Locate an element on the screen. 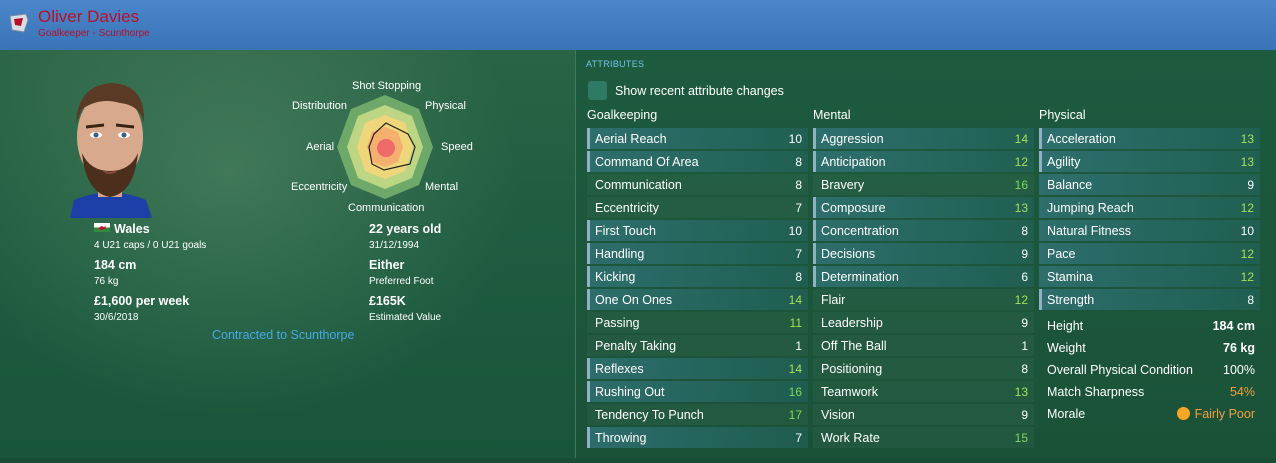 The image size is (1276, 463). attributes-title: ATTRIBUTES is located at coordinates (615, 64).